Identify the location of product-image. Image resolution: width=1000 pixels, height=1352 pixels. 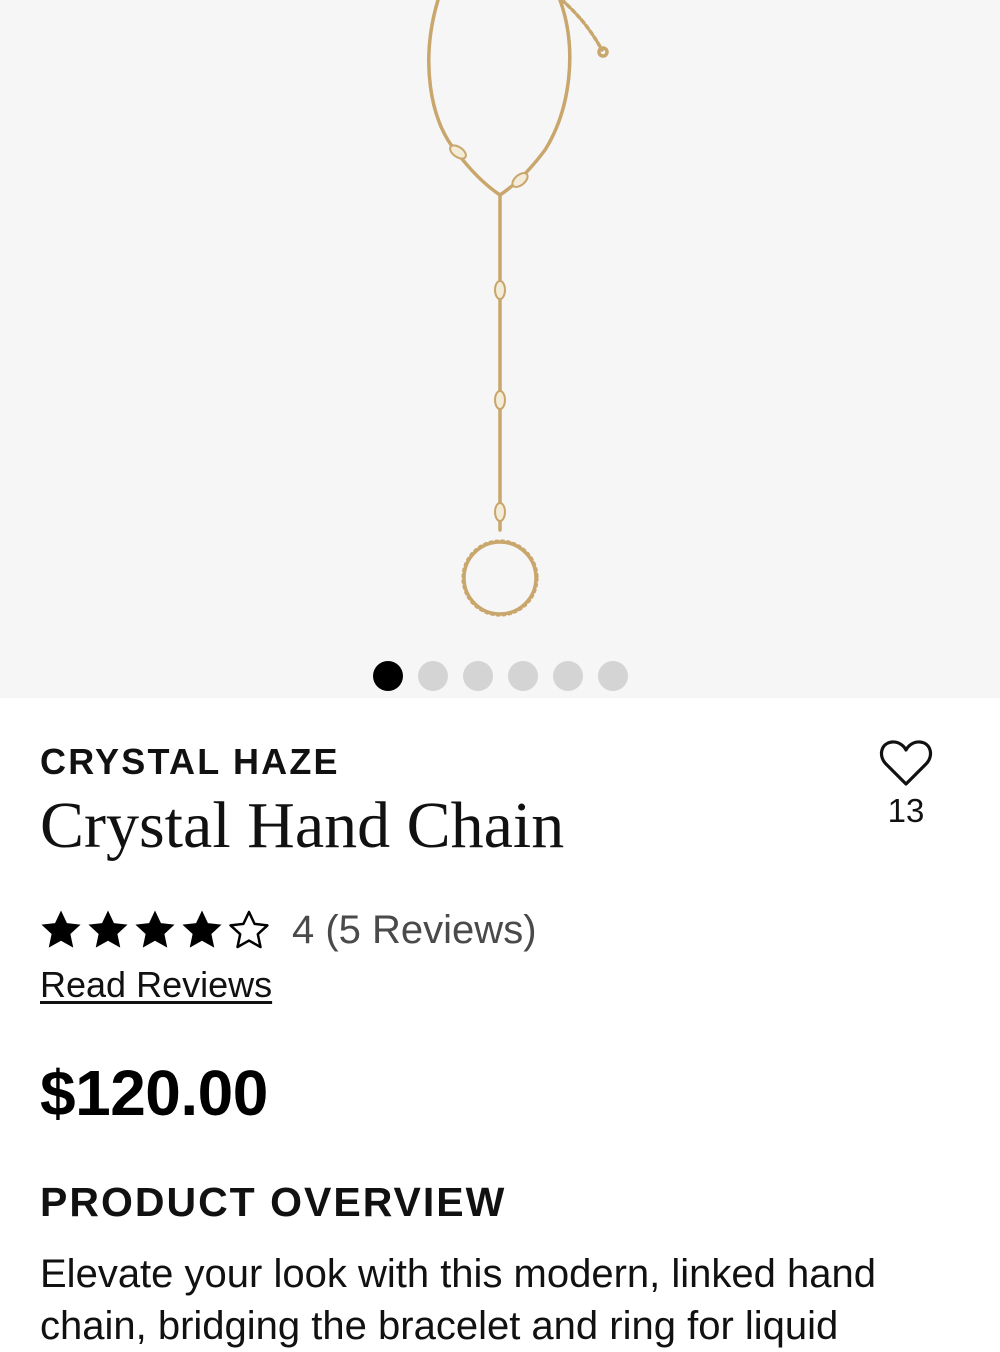
(518, 308).